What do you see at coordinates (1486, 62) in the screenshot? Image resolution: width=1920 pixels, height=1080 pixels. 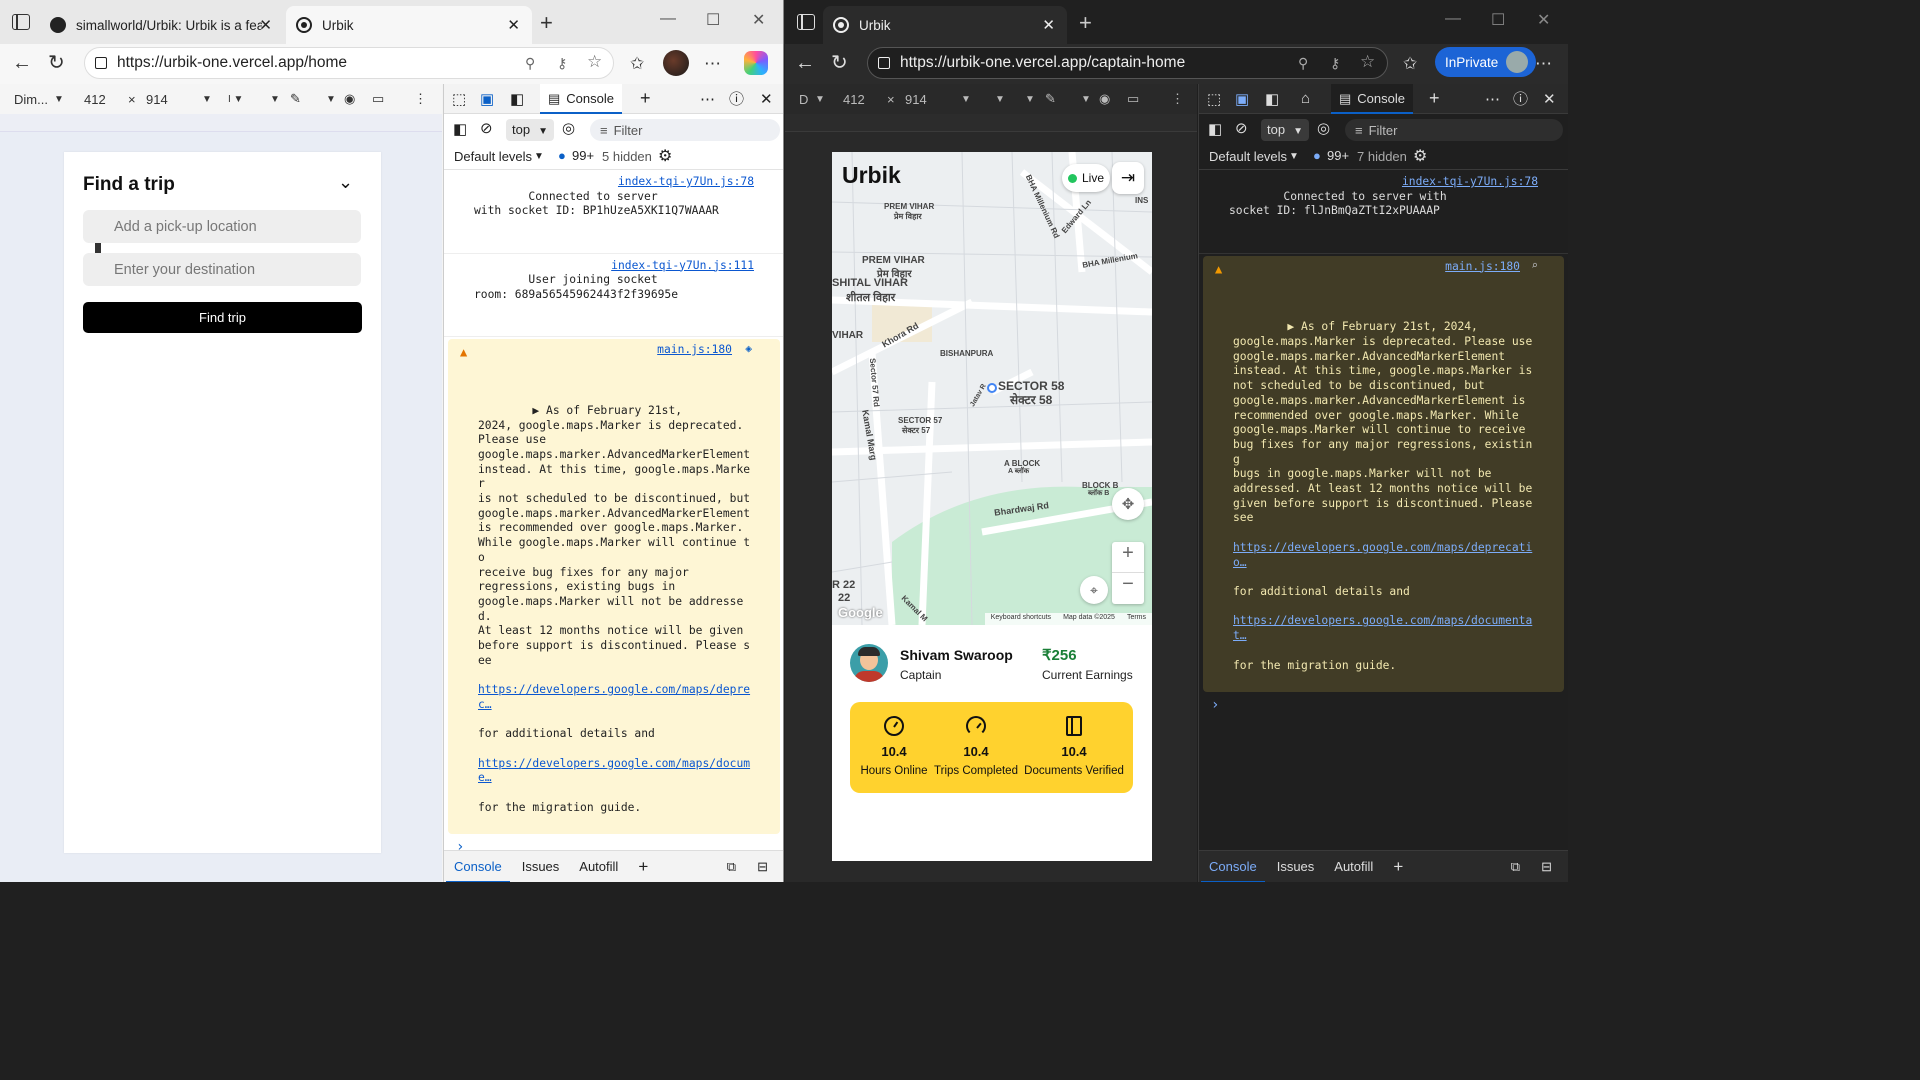 I see `inprivate-badge: InPrivate` at bounding box center [1486, 62].